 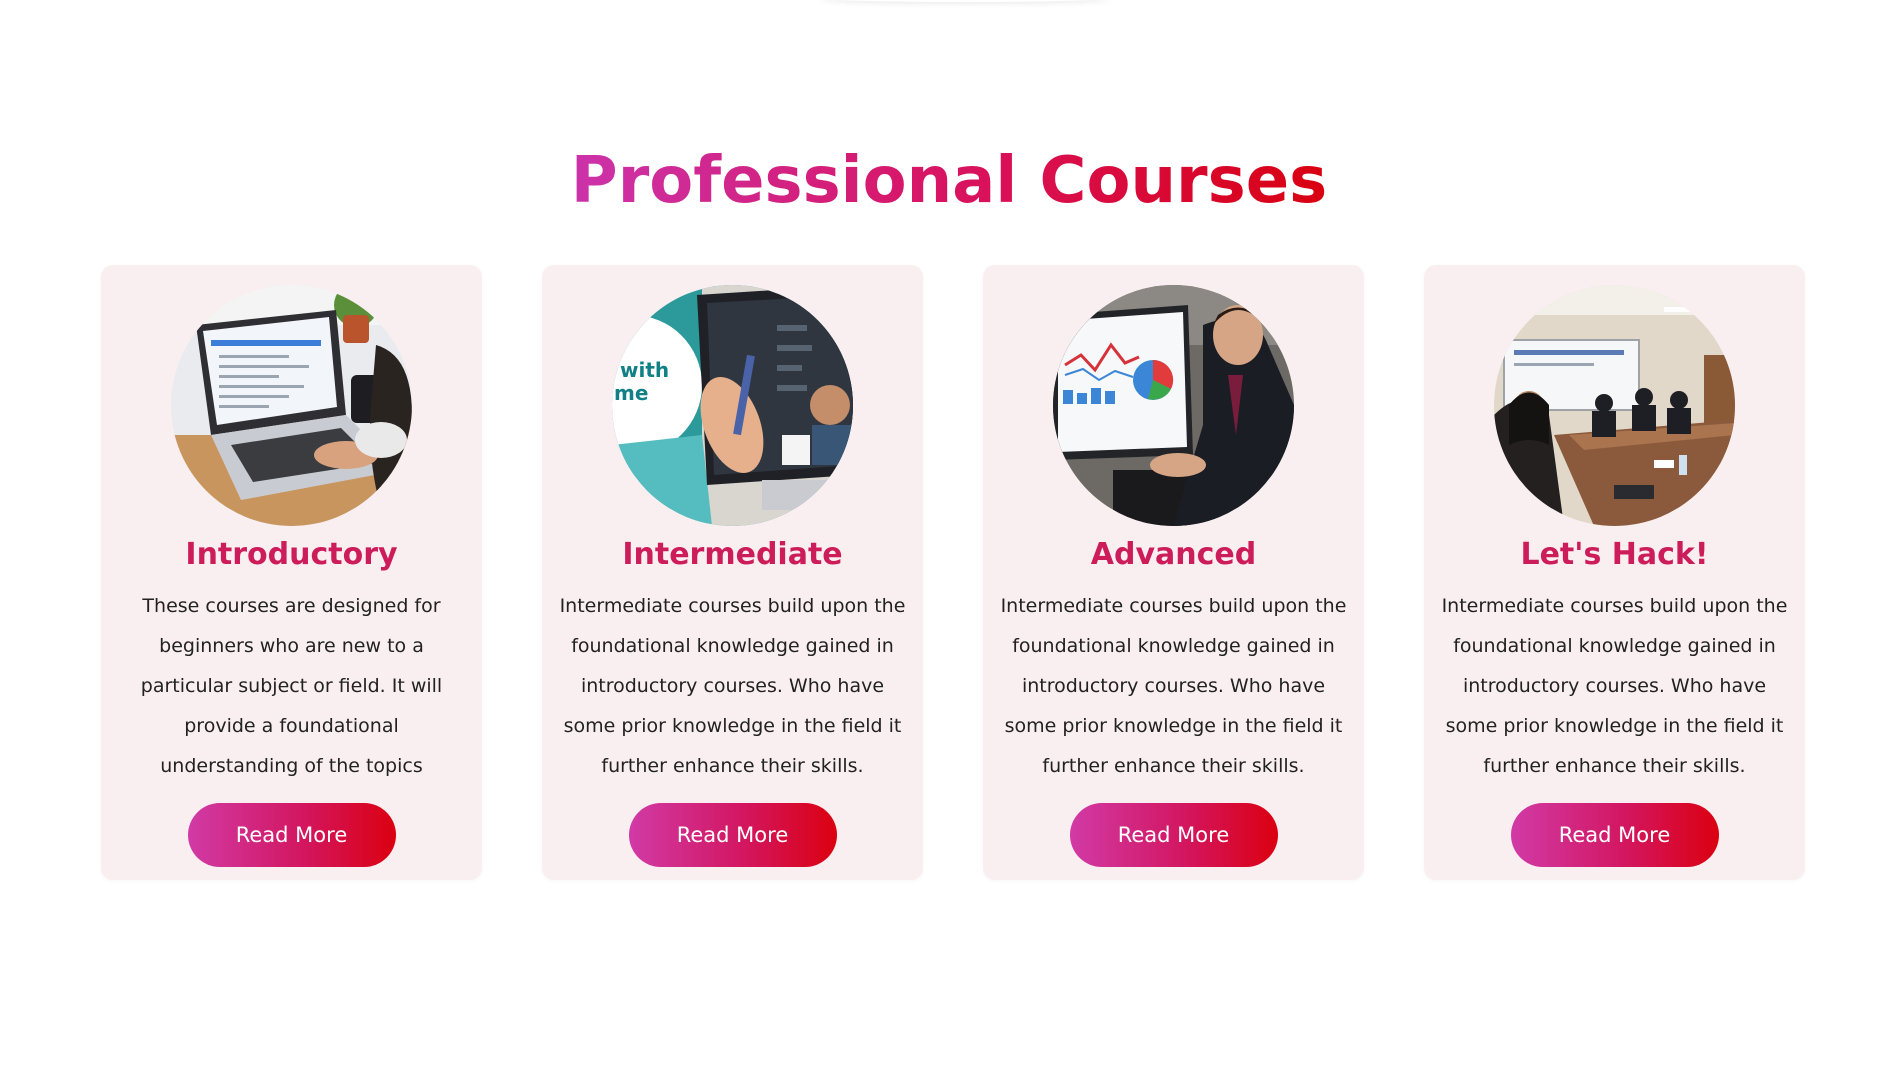 What do you see at coordinates (732, 554) in the screenshot?
I see `card-title: Intermediate` at bounding box center [732, 554].